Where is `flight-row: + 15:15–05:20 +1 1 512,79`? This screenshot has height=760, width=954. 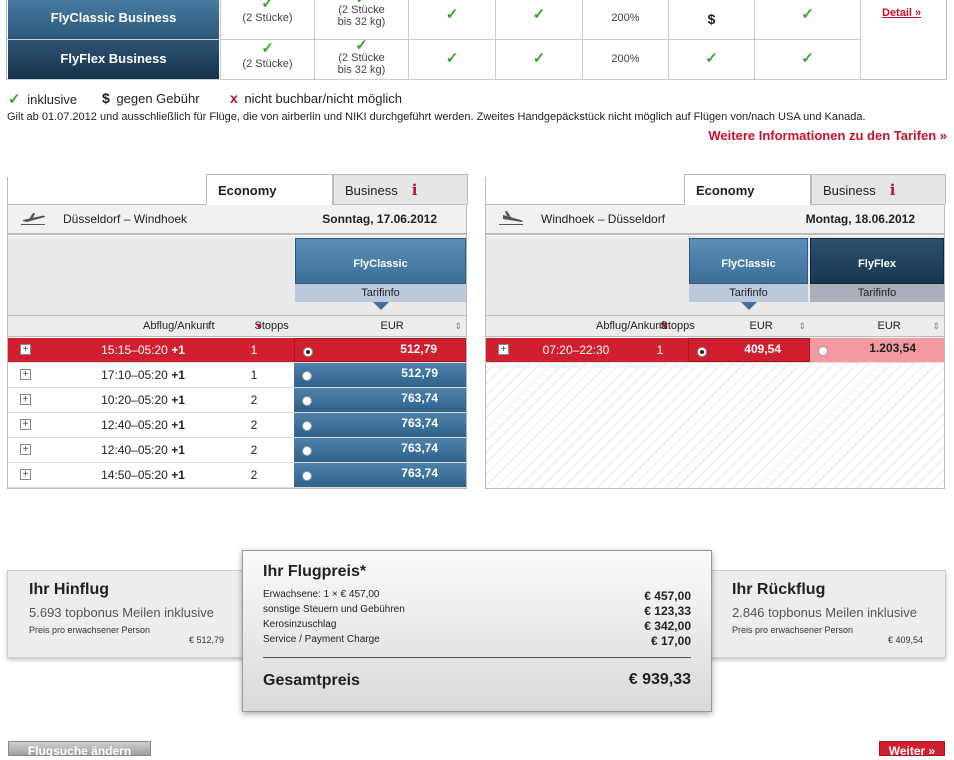
flight-row: + 15:15–05:20 +1 1 512,79 is located at coordinates (237, 350).